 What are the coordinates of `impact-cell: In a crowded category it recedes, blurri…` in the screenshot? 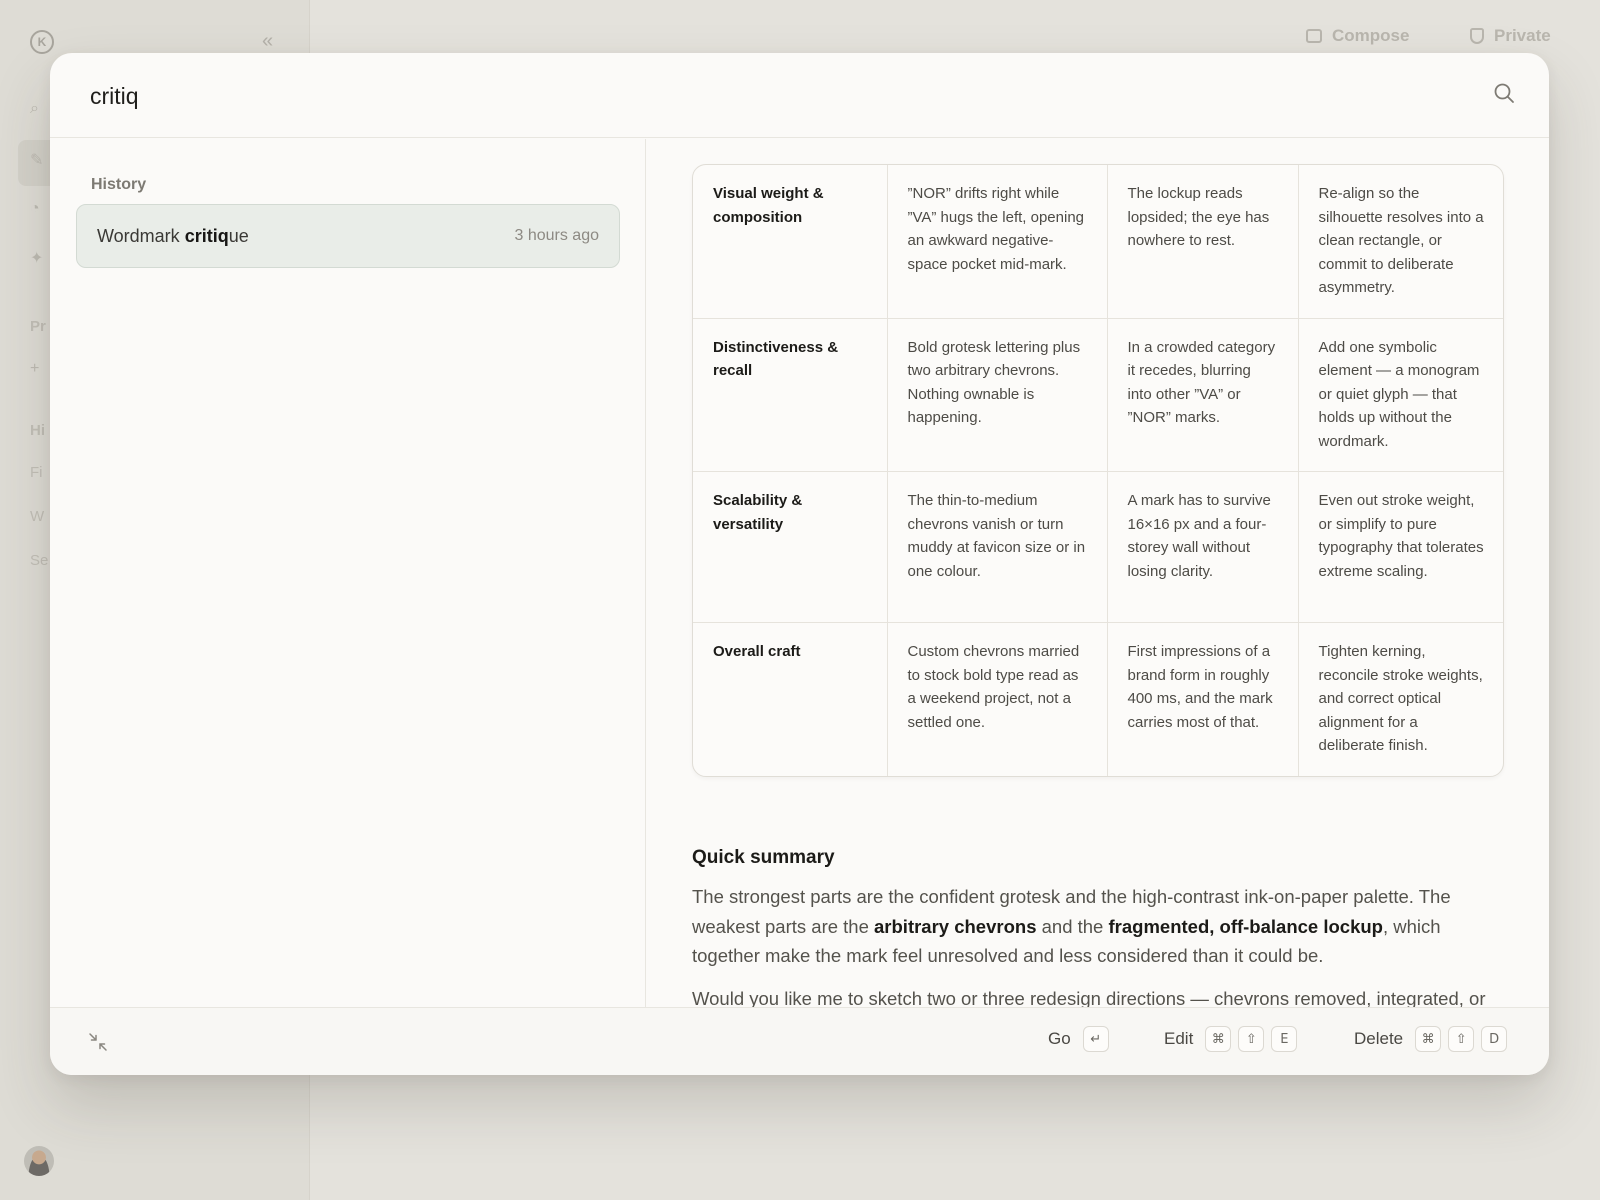 It's located at (1203, 395).